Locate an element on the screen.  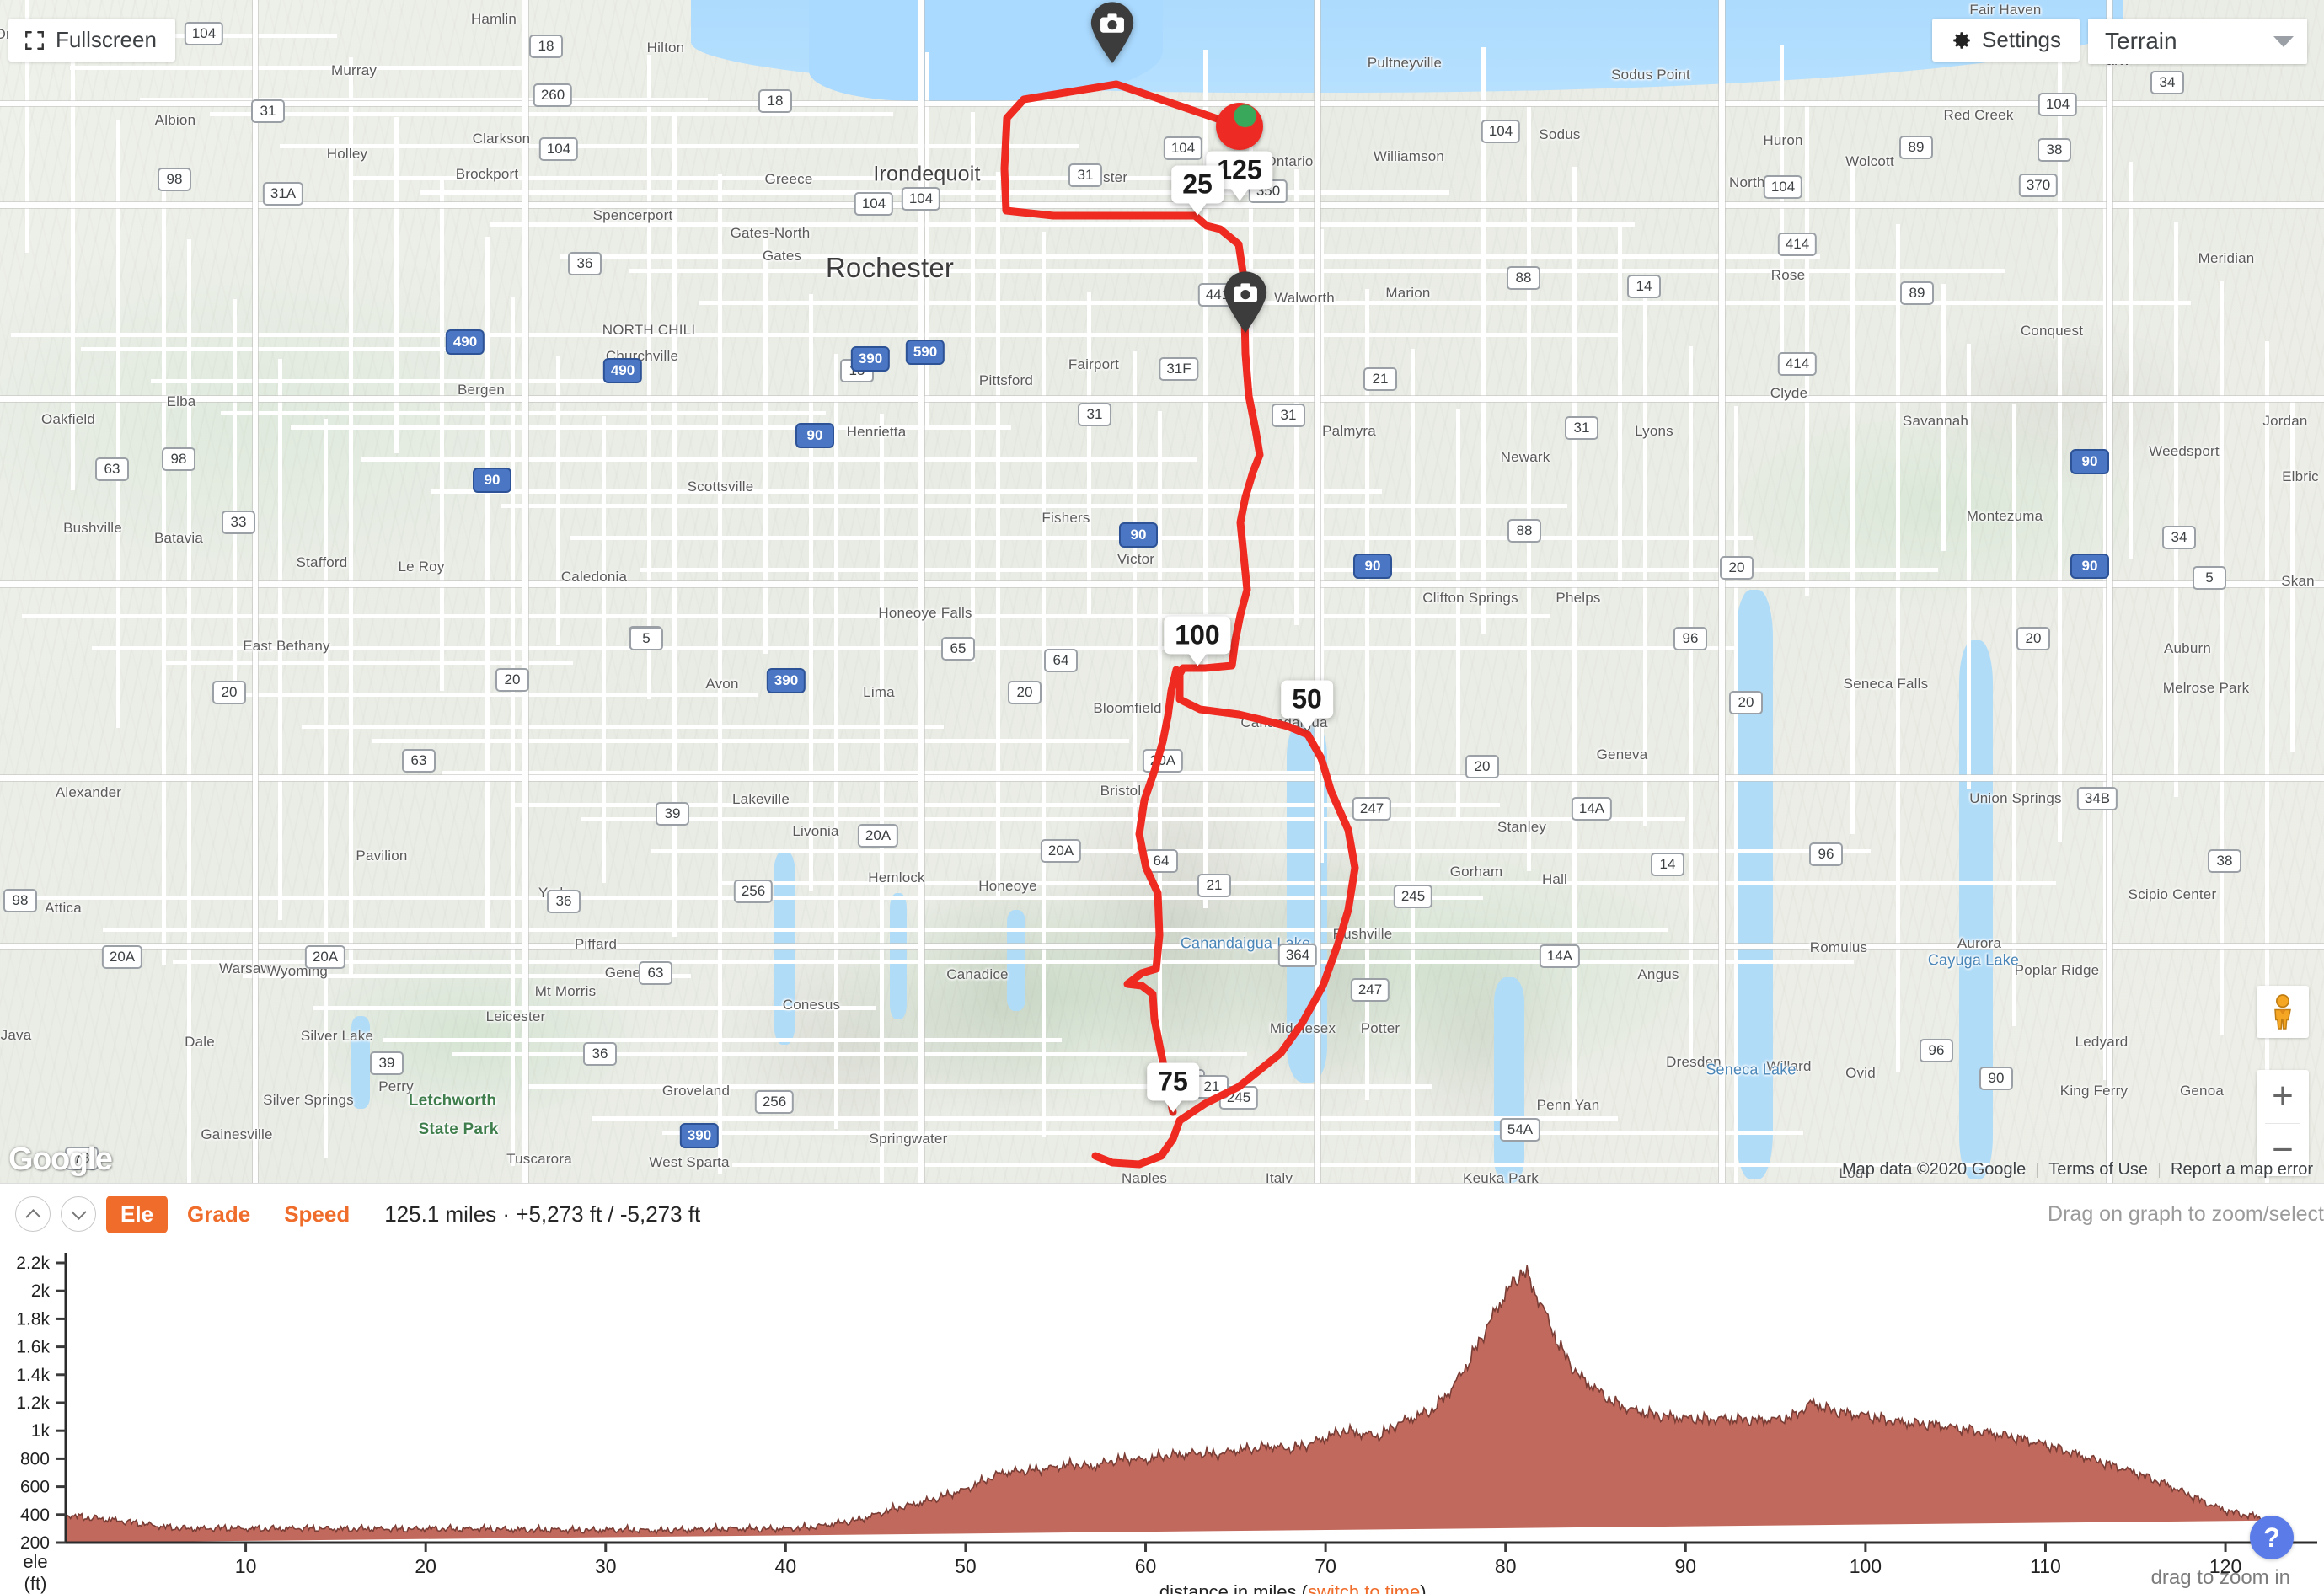
x-tick-label: 110 is located at coordinates (2045, 1566).